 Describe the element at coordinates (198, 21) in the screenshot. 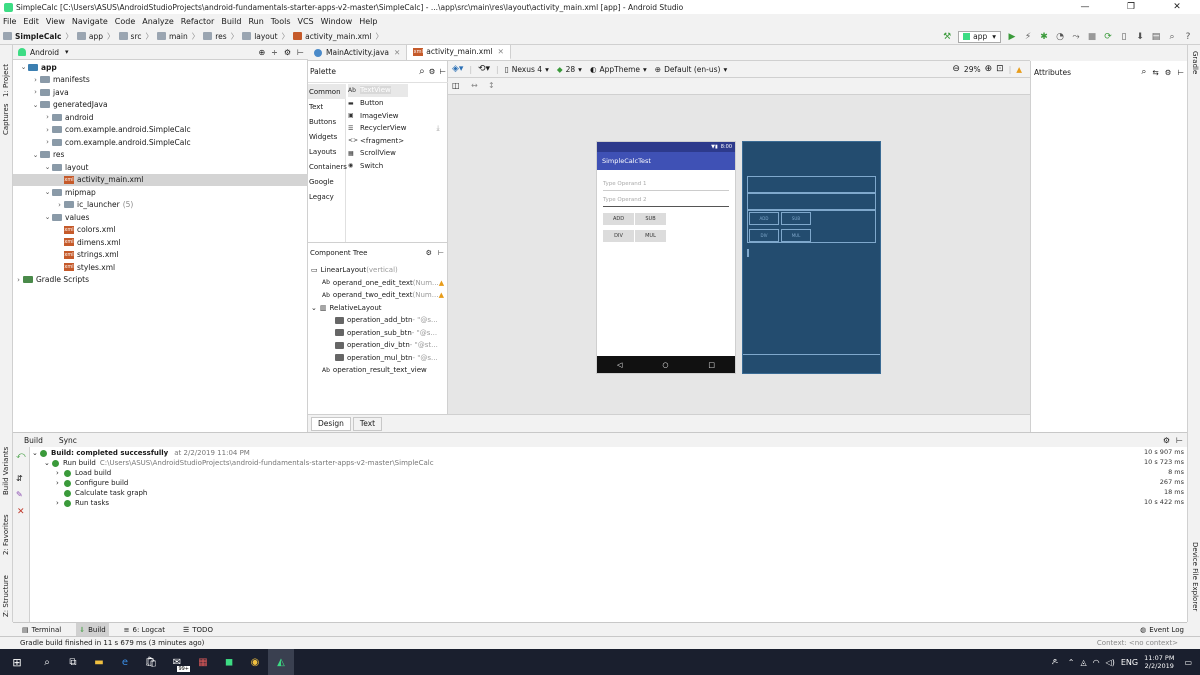

I see `menu-refactor: Refactor` at that location.